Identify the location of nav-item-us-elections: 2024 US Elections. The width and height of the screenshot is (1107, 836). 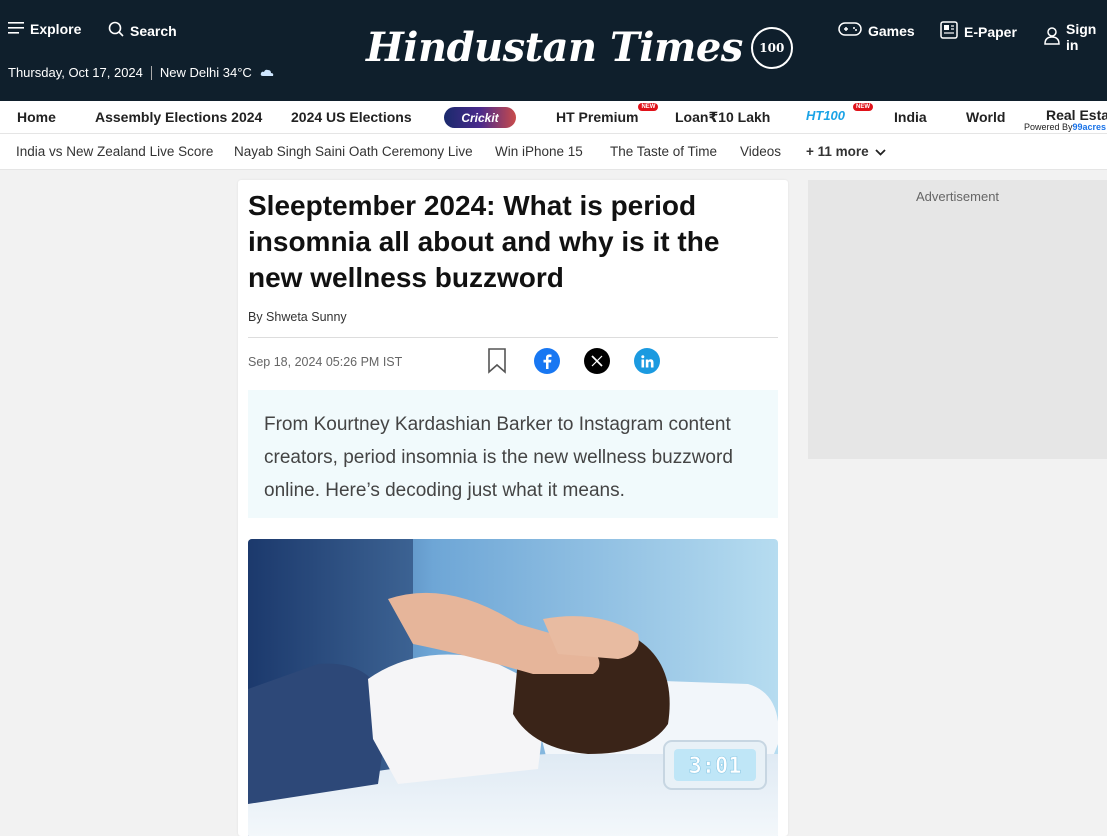
(351, 117).